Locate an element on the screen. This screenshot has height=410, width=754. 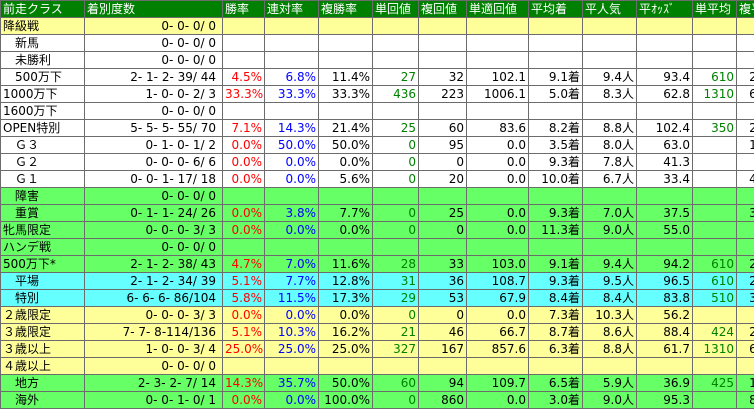
header-avg-popularity: 平人気 is located at coordinates (609, 9).